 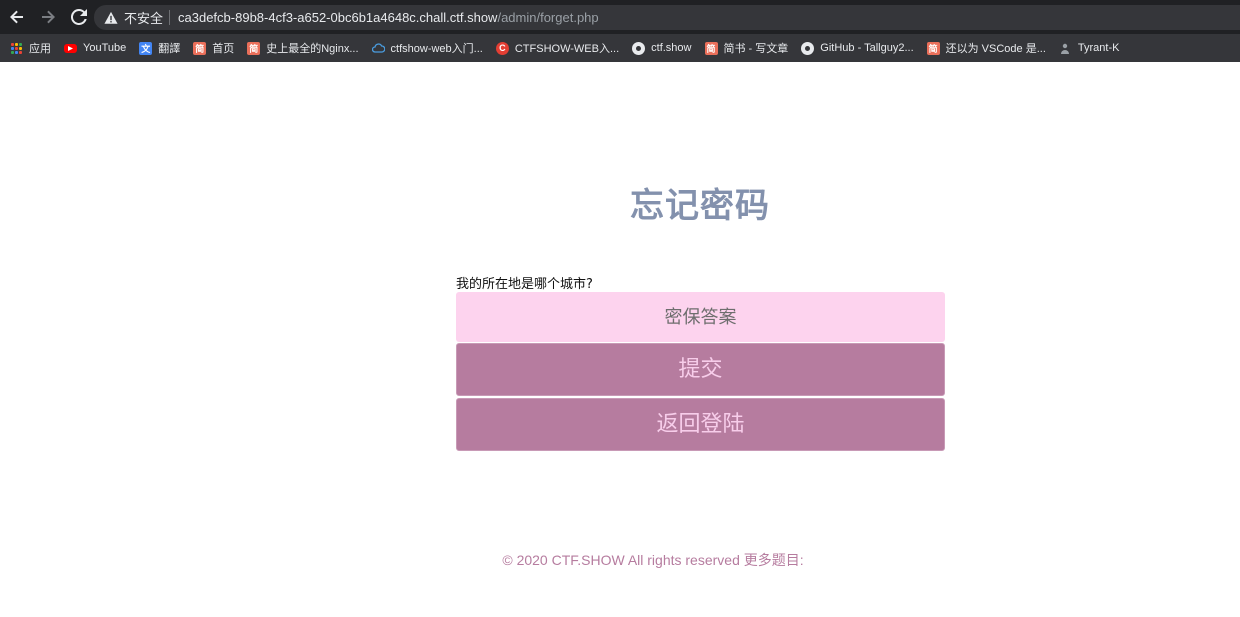 What do you see at coordinates (40, 49) in the screenshot?
I see `bookmark-label: 应用` at bounding box center [40, 49].